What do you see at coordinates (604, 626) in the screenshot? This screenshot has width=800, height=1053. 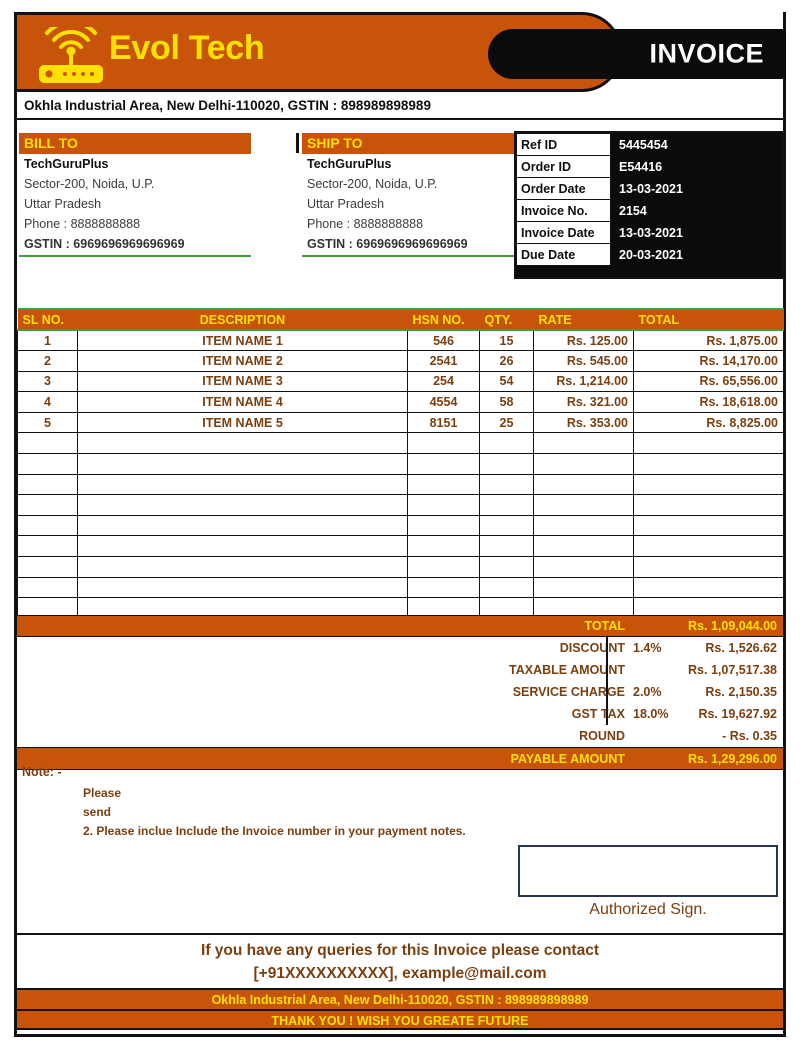 I see `grand-total-label: TOTAL` at bounding box center [604, 626].